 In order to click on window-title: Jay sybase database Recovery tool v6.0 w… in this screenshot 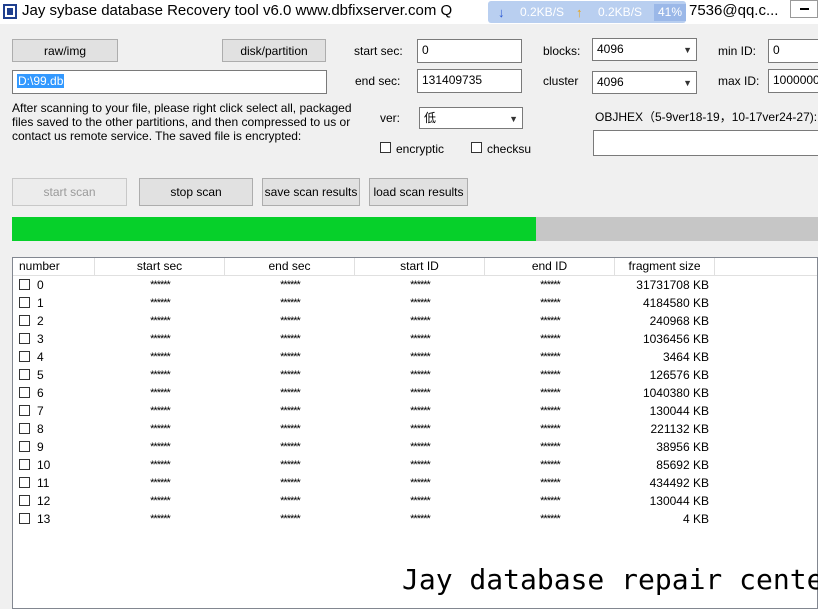, I will do `click(237, 10)`.